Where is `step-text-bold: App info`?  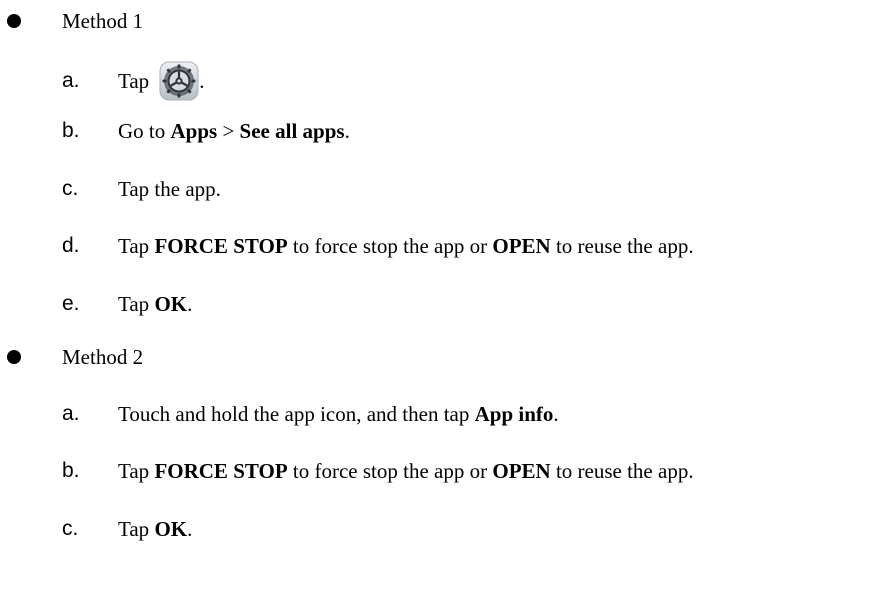 step-text-bold: App info is located at coordinates (514, 413).